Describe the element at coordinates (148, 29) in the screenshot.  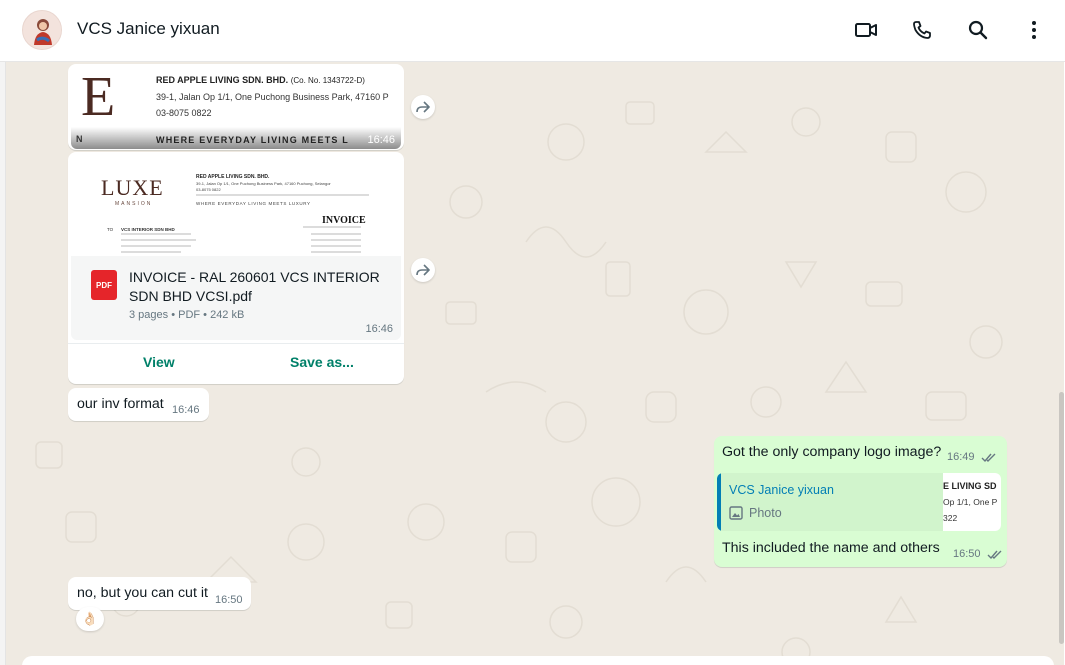
I see `contact-name: VCS Janice yixuan` at that location.